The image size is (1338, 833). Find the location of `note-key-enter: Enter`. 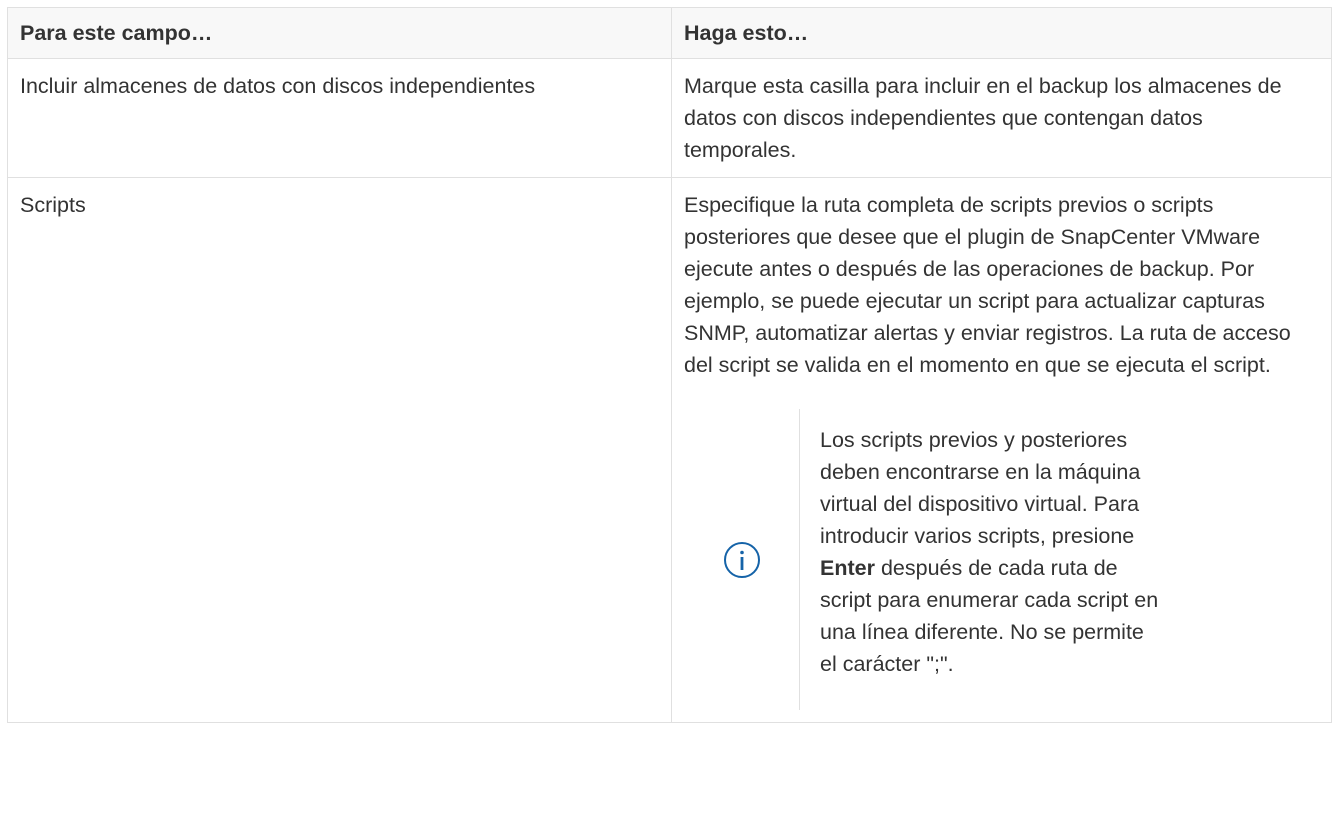

note-key-enter: Enter is located at coordinates (847, 568).